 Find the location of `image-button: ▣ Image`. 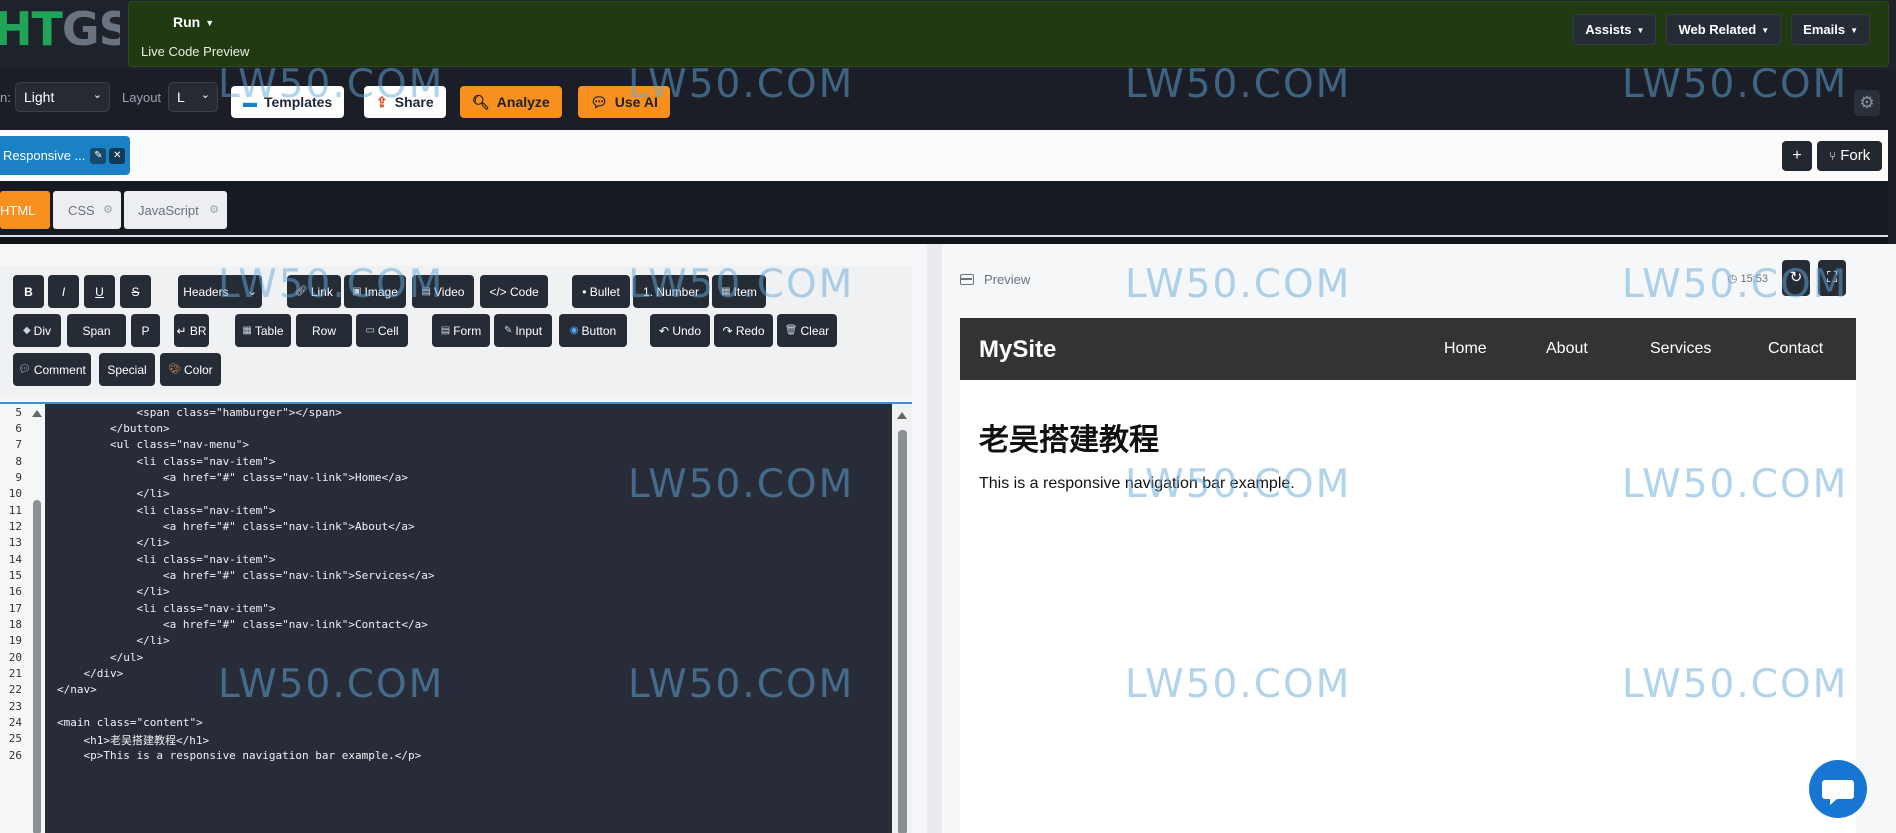

image-button: ▣ Image is located at coordinates (375, 291).